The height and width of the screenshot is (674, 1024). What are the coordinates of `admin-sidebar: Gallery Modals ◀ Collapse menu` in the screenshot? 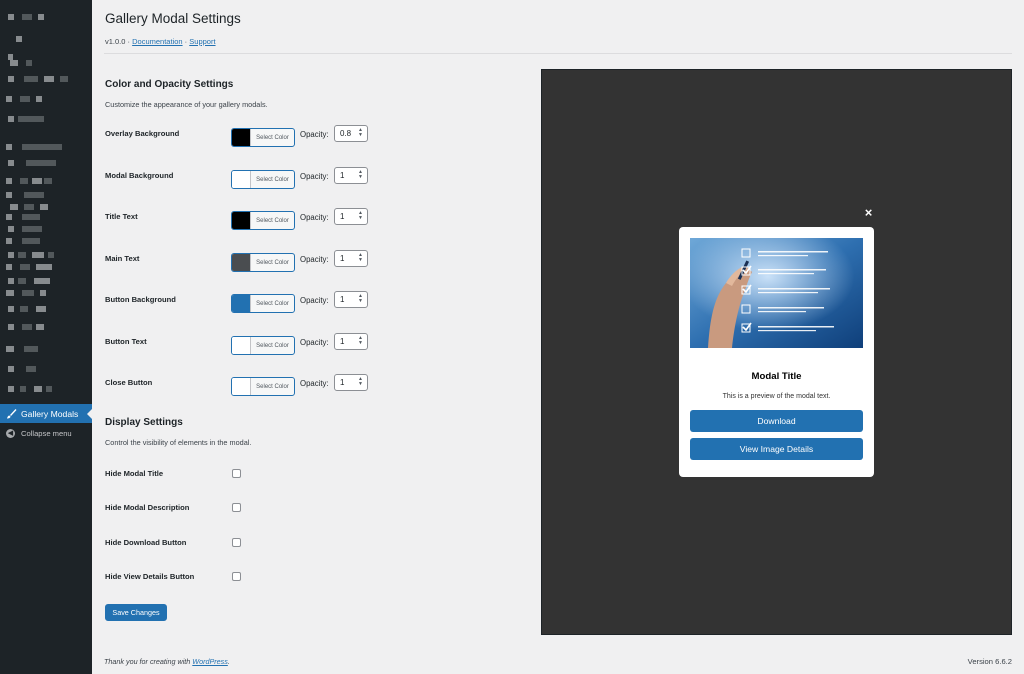 It's located at (46, 337).